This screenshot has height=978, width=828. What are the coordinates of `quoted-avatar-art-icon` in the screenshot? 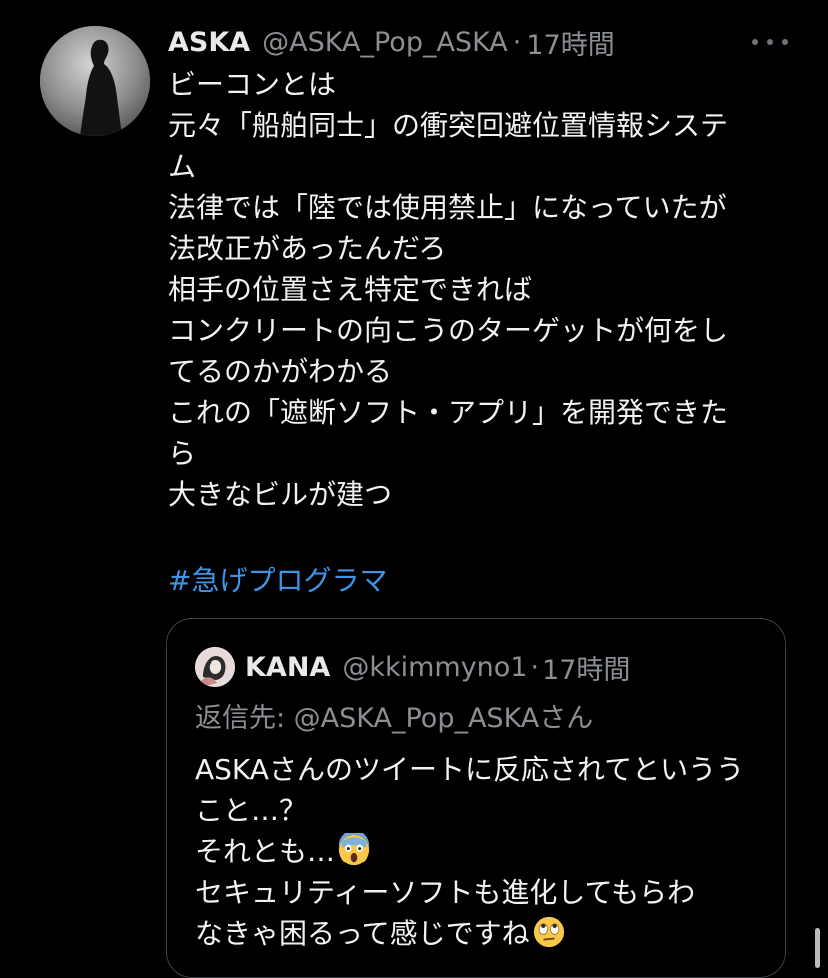 It's located at (215, 667).